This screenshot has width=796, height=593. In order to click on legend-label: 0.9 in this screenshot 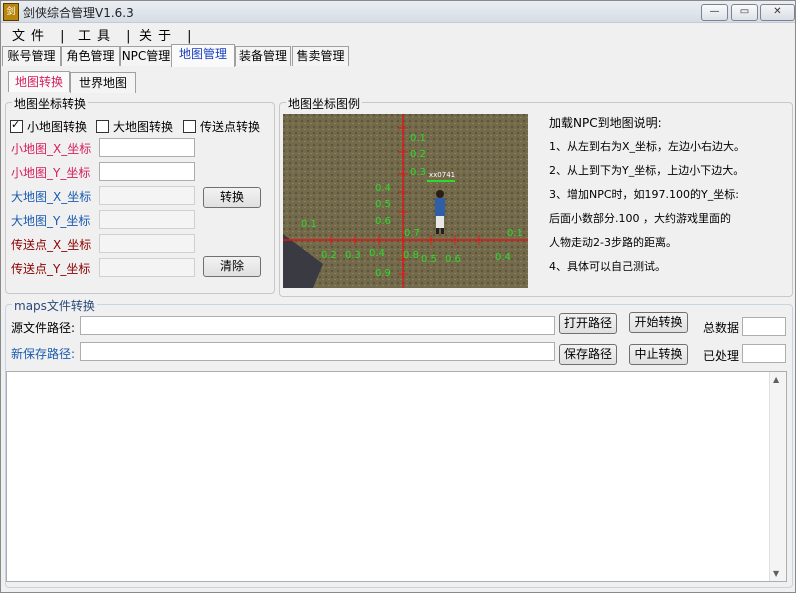, I will do `click(383, 273)`.